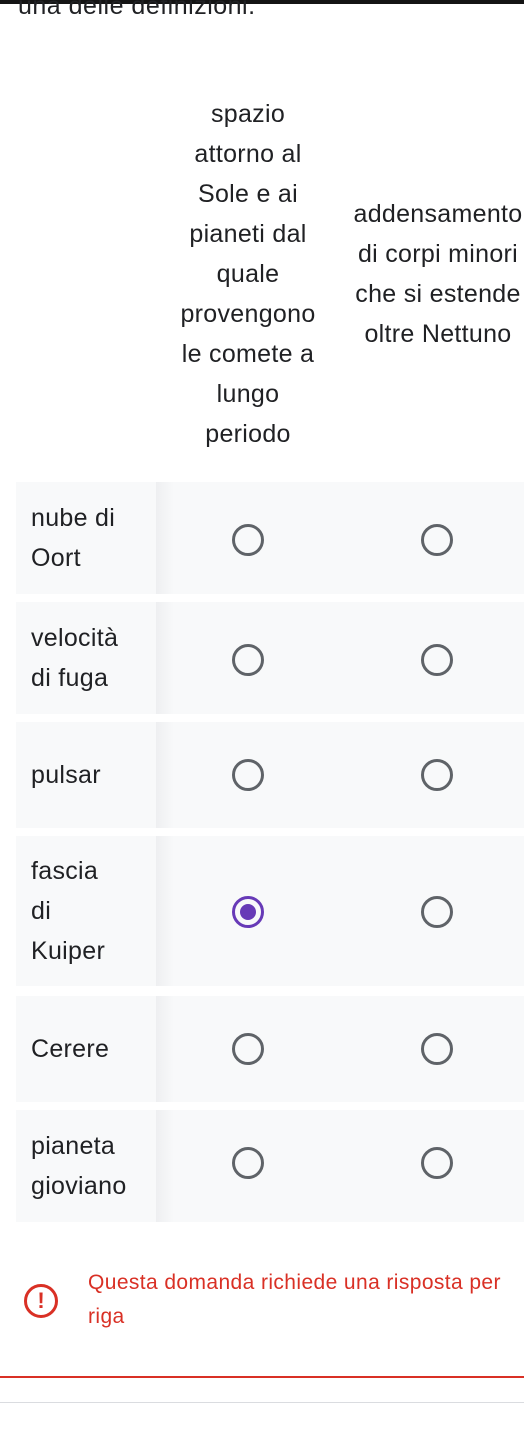 The image size is (524, 1450). Describe the element at coordinates (86, 538) in the screenshot. I see `row-label: nube di Oort` at that location.